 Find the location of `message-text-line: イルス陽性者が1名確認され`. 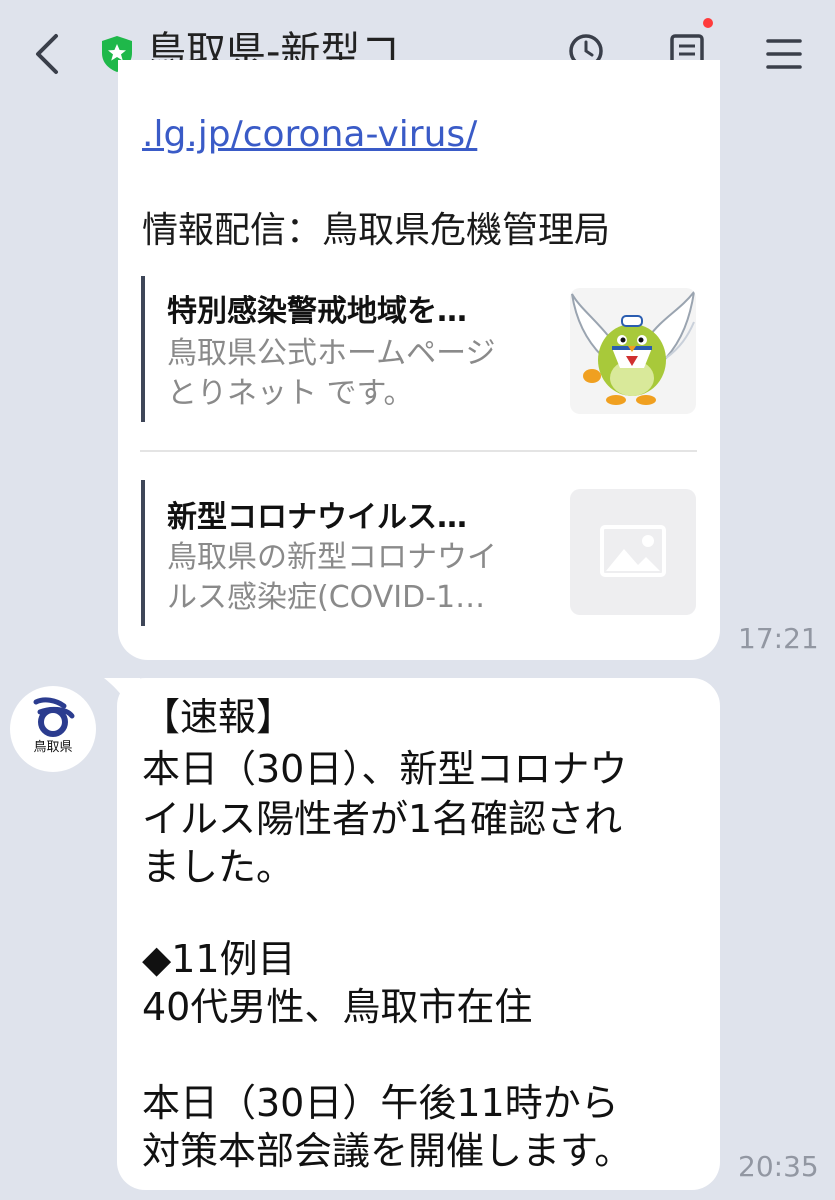

message-text-line: イルス陽性者が1名確認され is located at coordinates (382, 819).